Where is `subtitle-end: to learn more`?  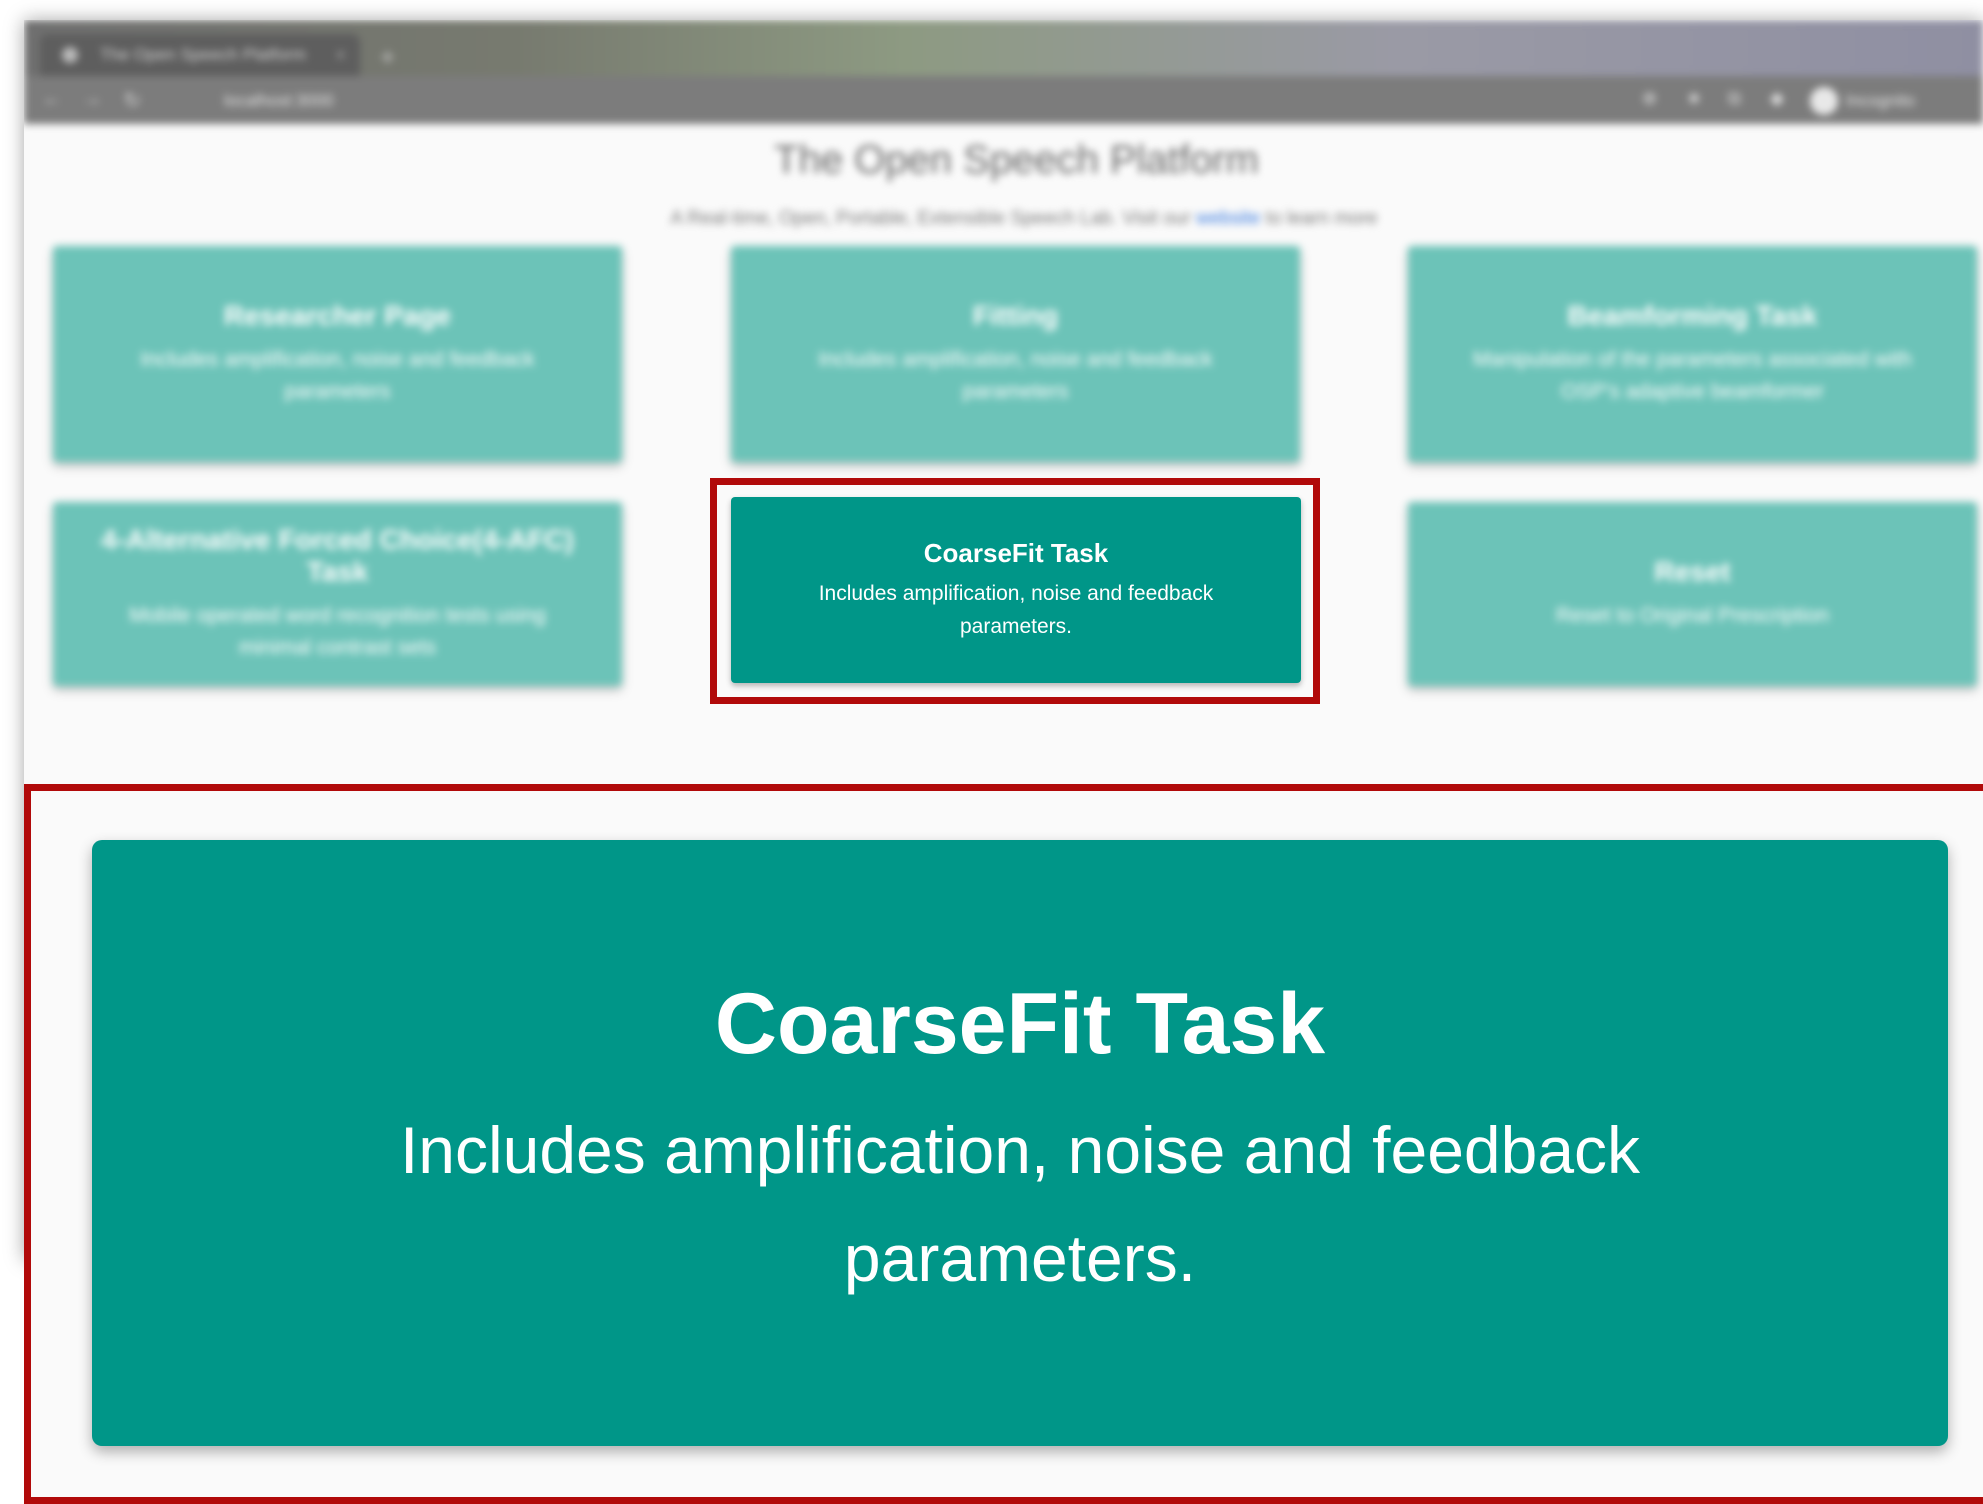
subtitle-end: to learn more is located at coordinates (1321, 218).